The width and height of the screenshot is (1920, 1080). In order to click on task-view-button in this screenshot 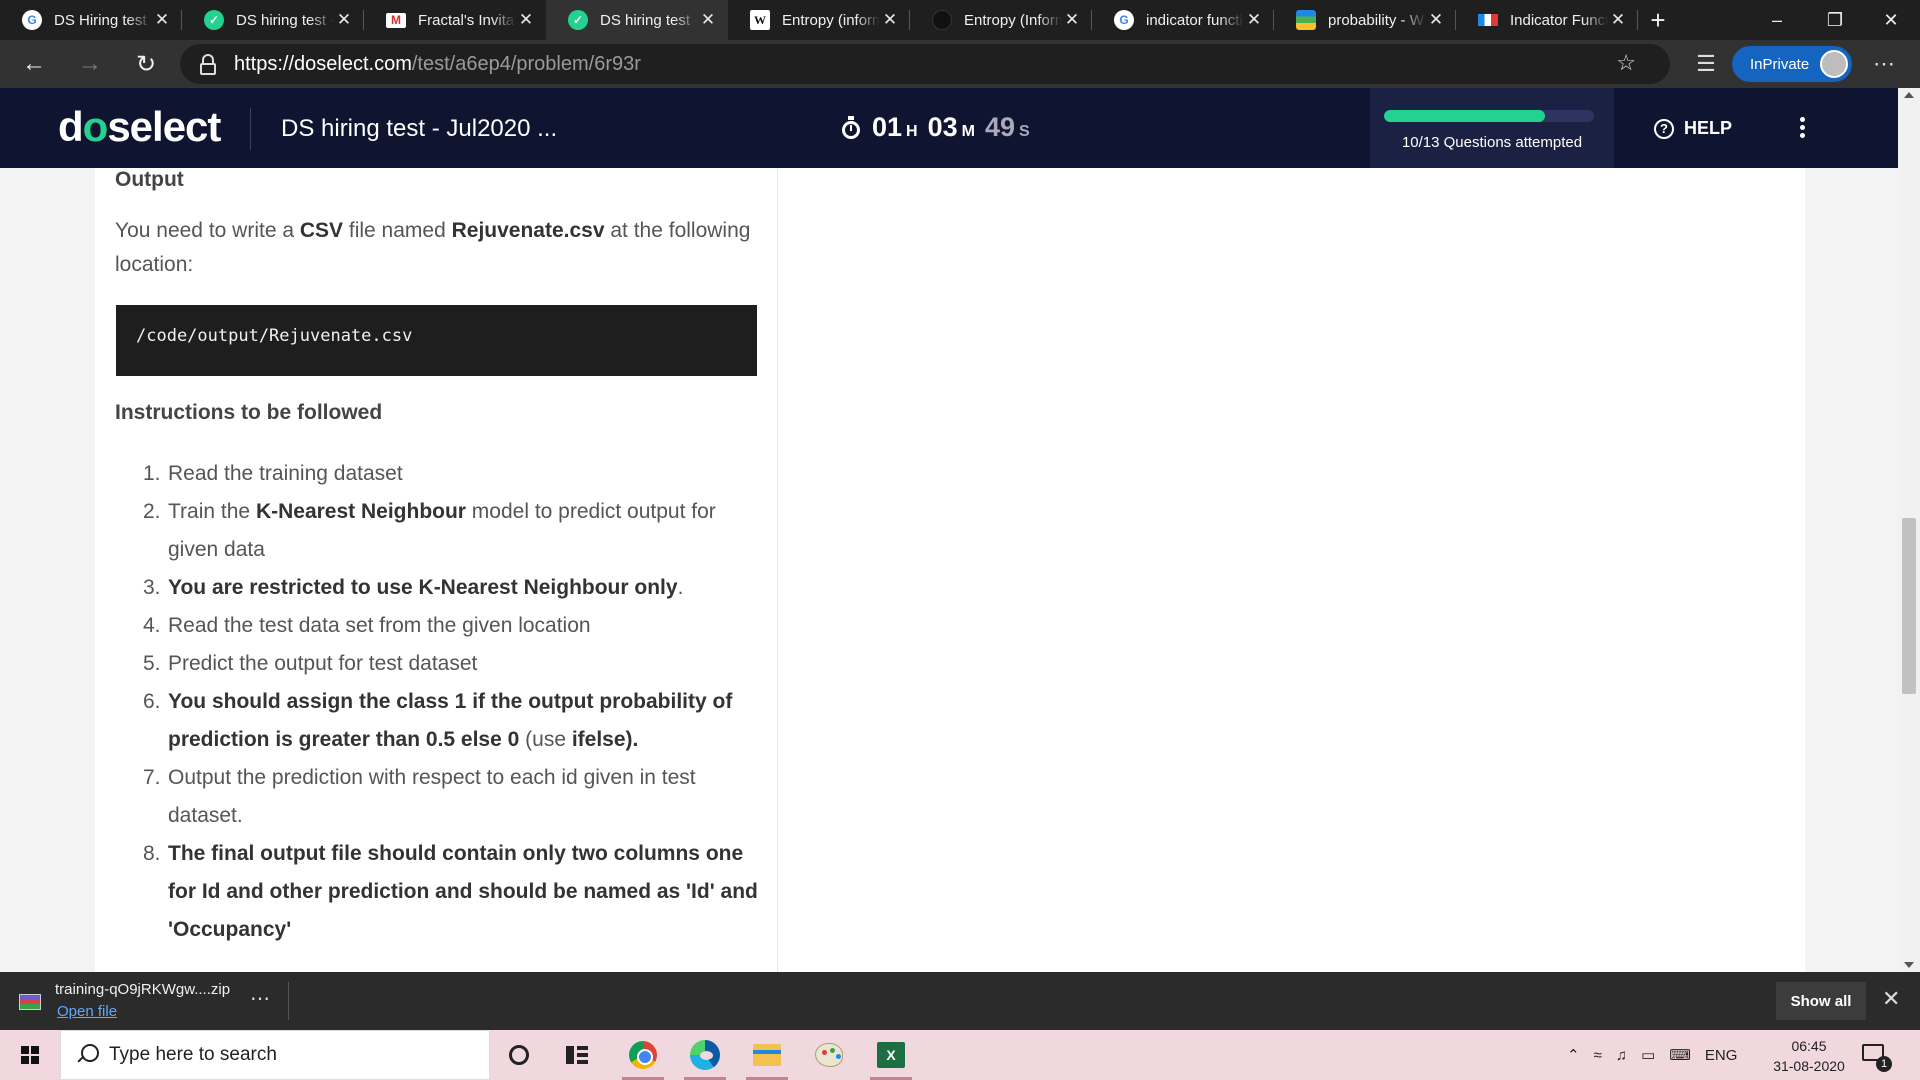, I will do `click(577, 1055)`.